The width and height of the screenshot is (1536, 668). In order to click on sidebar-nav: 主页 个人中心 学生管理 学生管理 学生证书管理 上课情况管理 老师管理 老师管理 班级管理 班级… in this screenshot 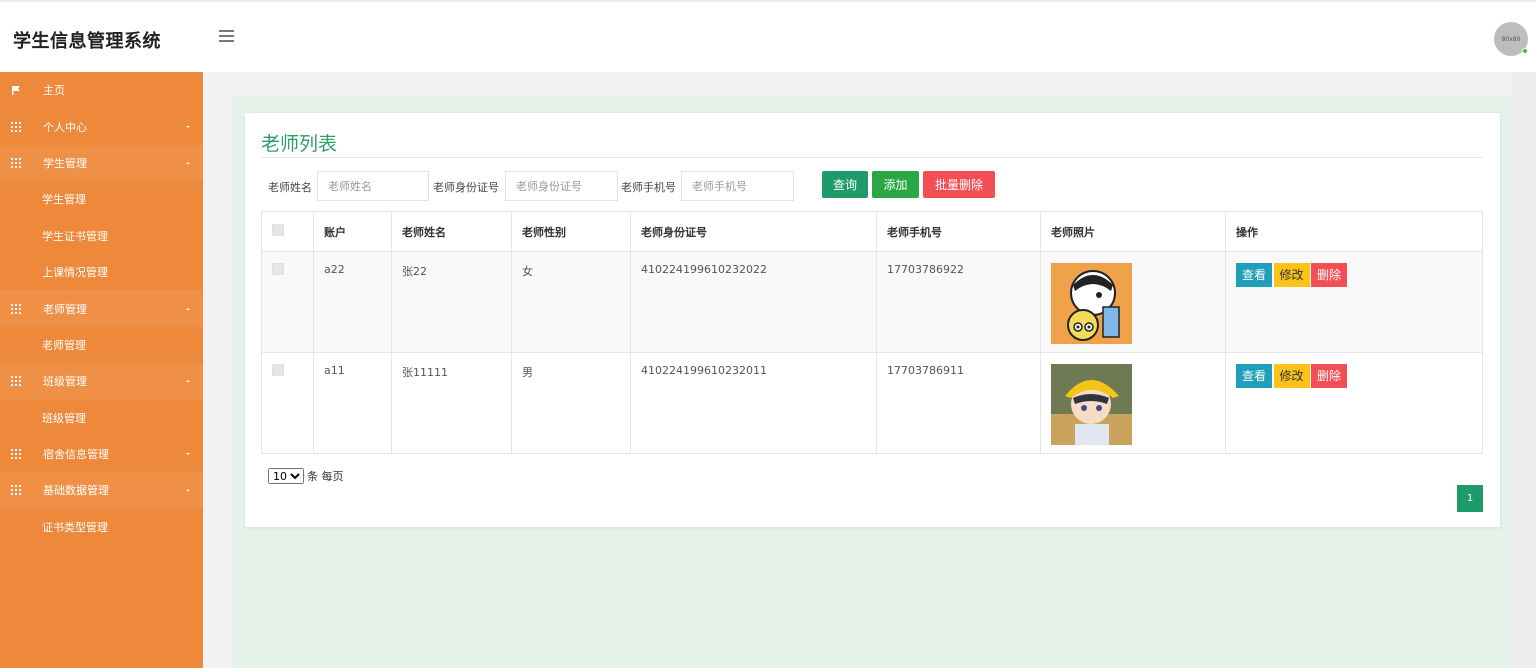, I will do `click(101, 370)`.